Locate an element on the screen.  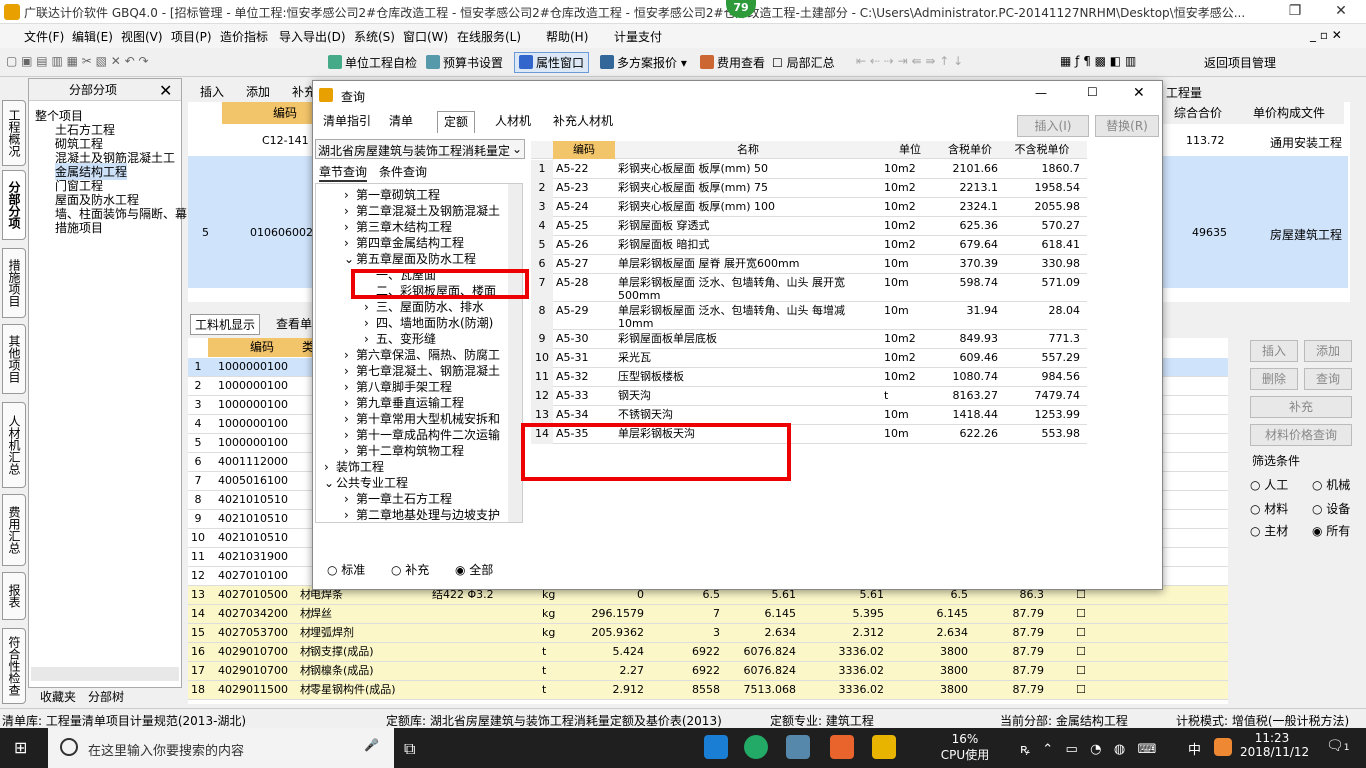
view-unit-tab: 查看单 is located at coordinates (294, 323).